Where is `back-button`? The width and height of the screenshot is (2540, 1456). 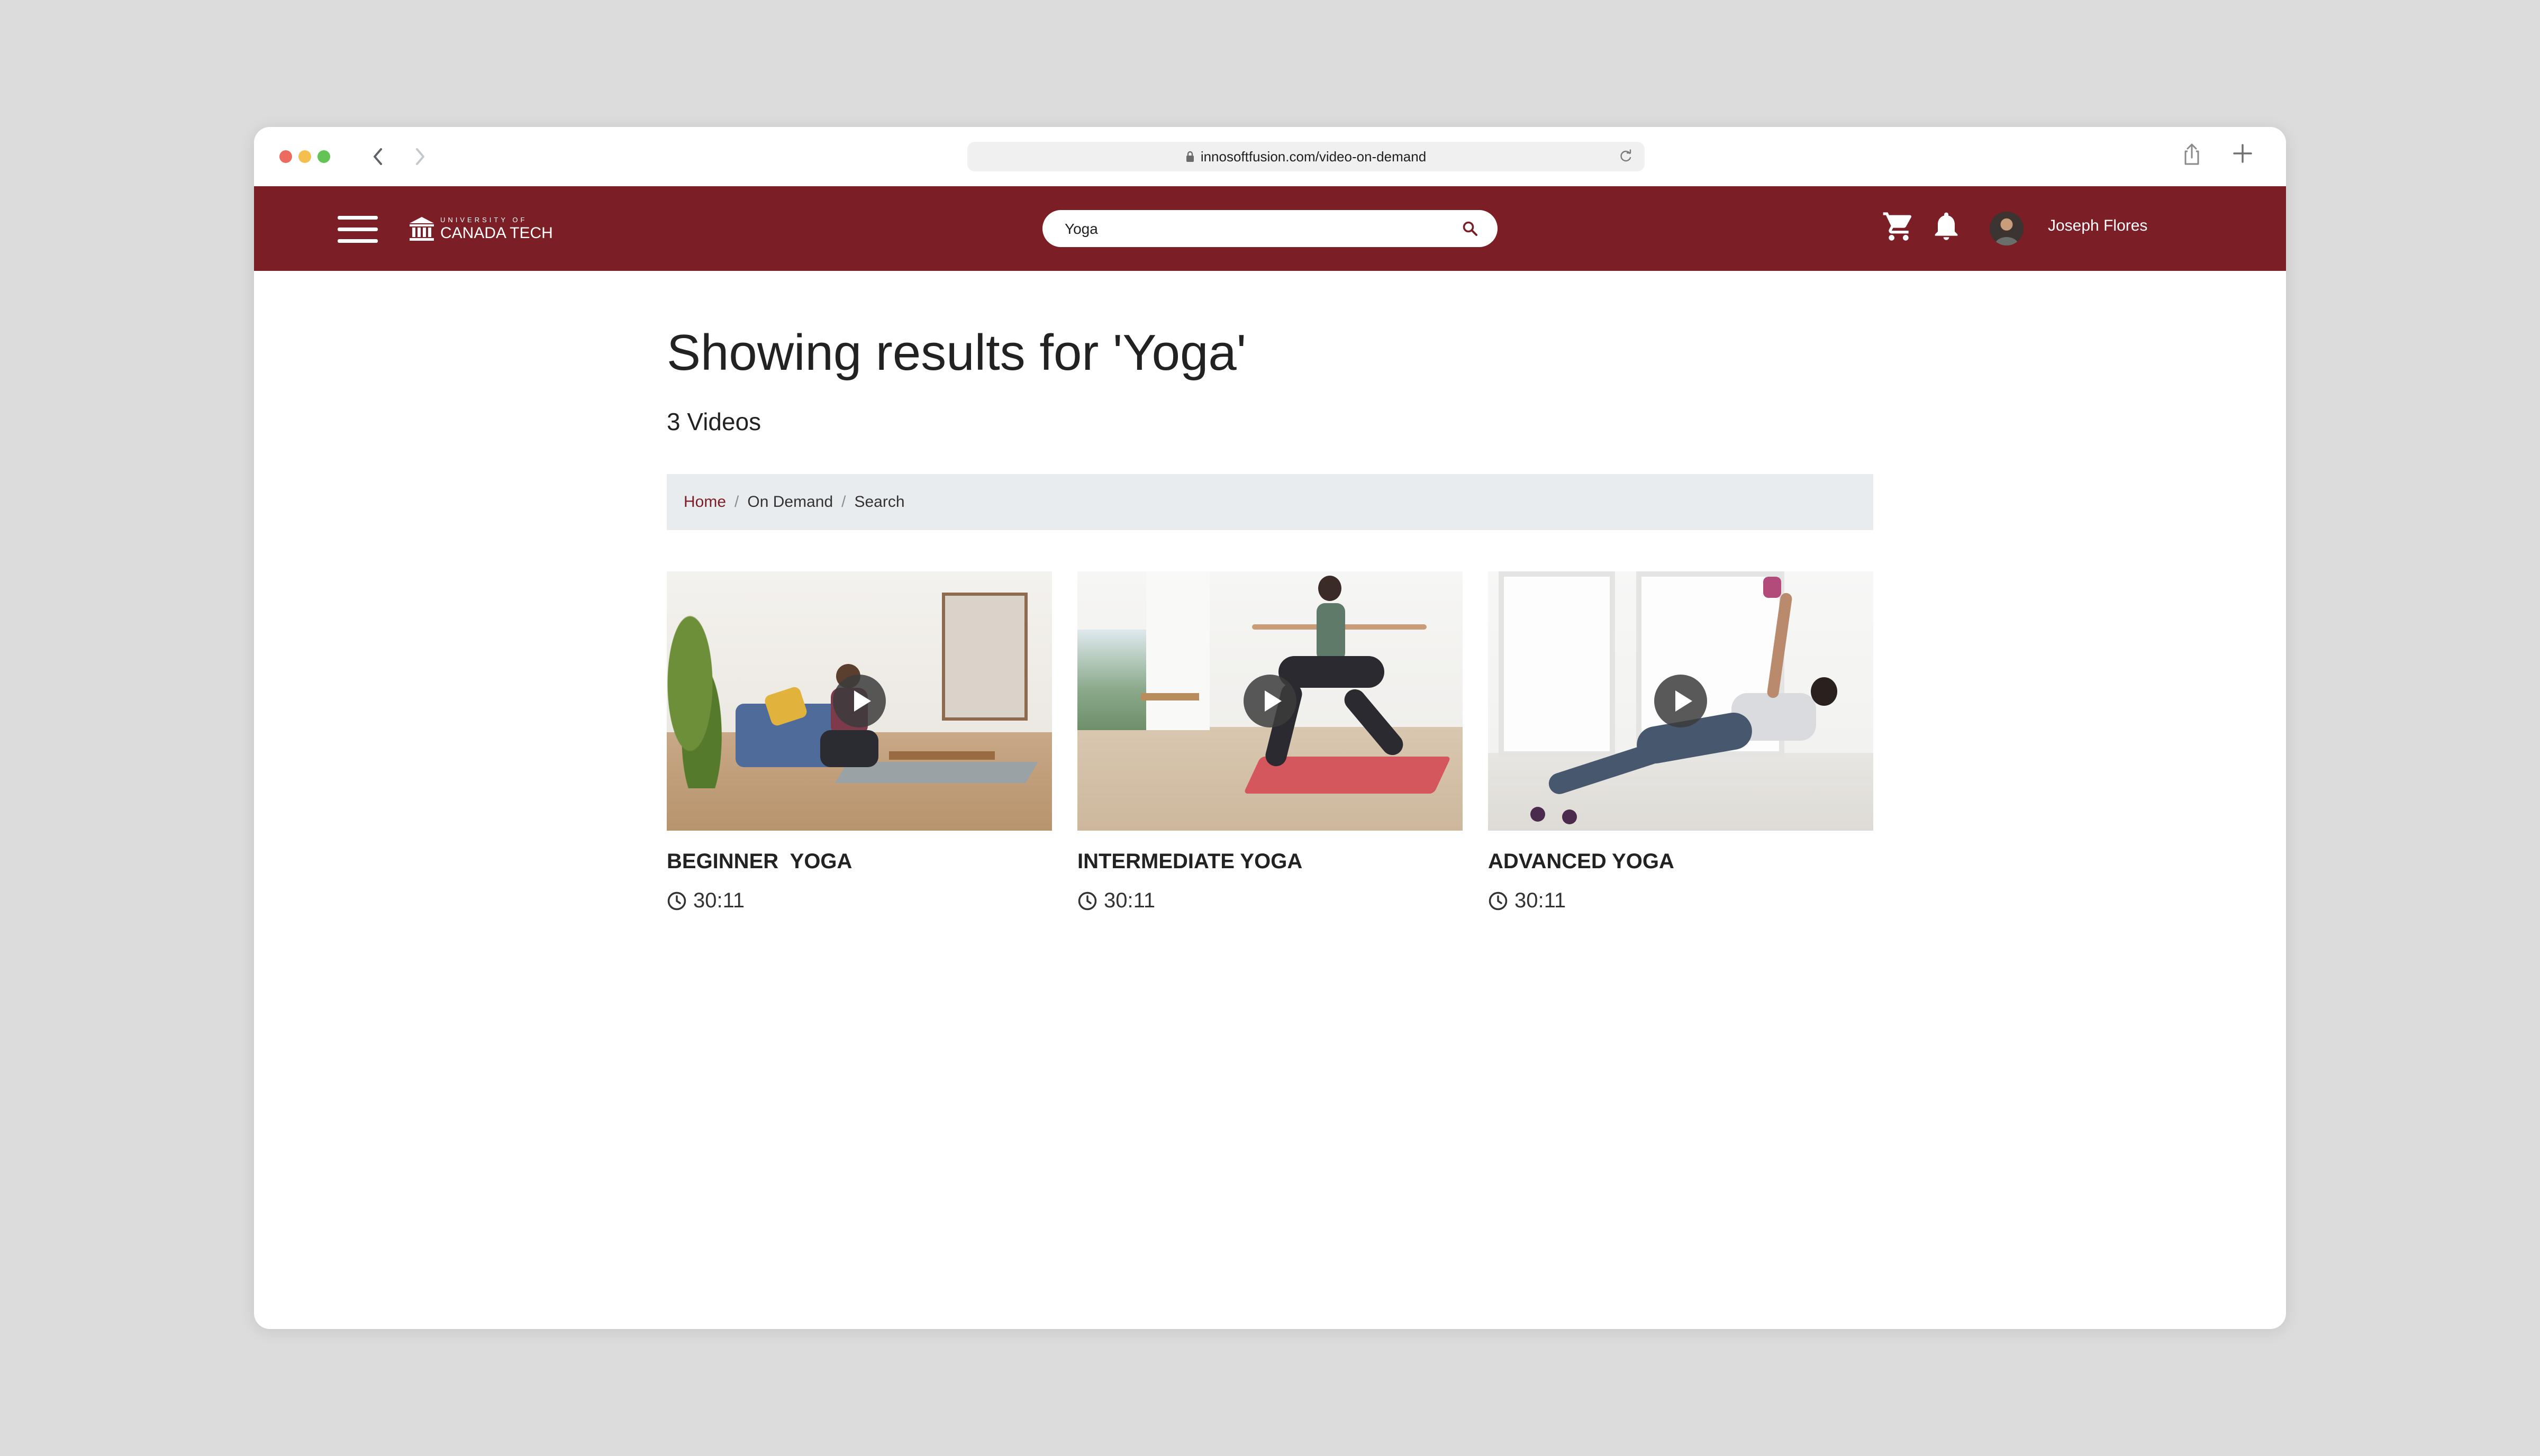
back-button is located at coordinates (378, 156).